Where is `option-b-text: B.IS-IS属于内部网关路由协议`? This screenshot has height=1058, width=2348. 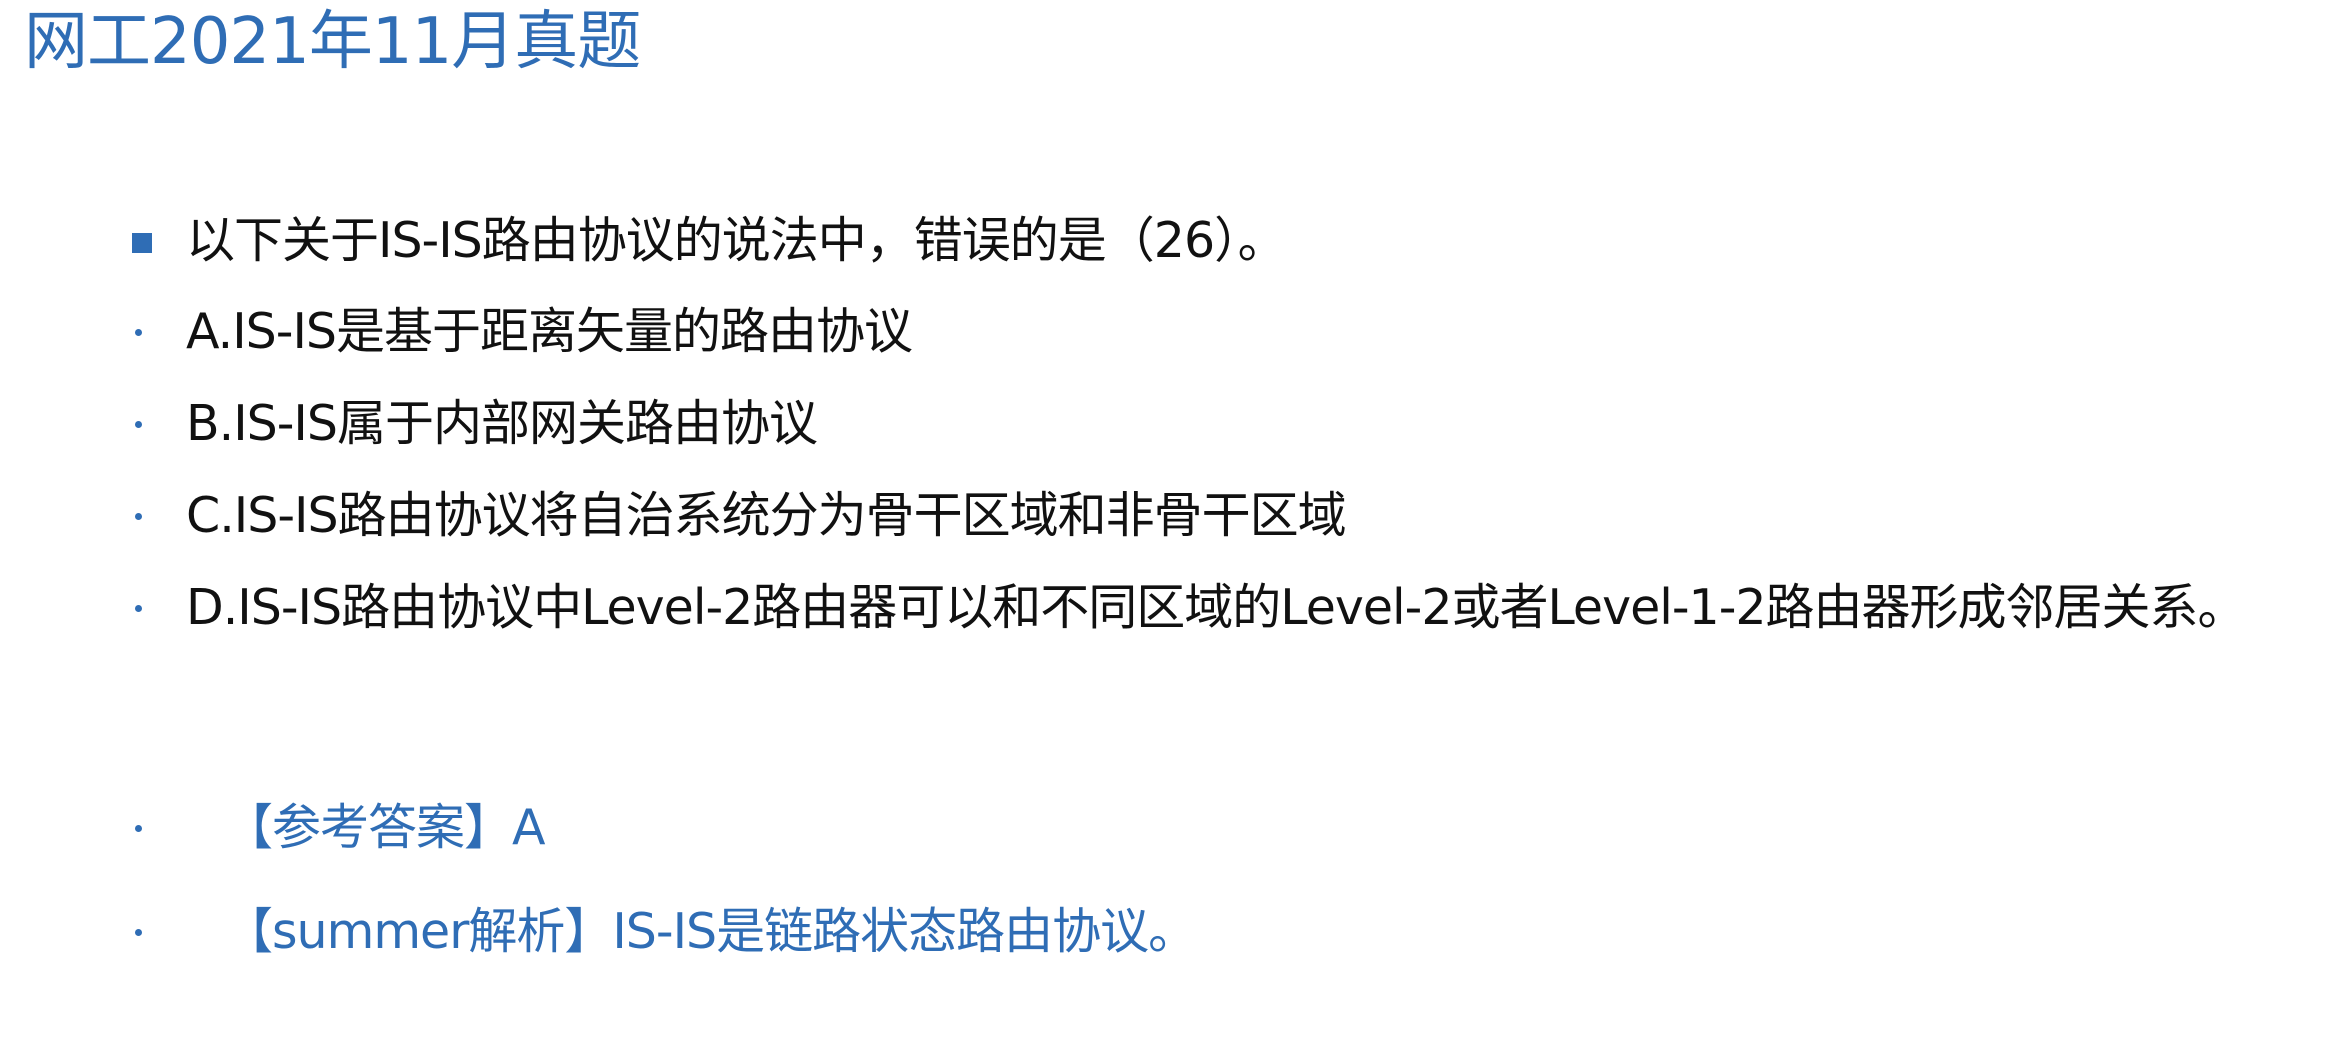
option-b-text: B.IS-IS属于内部网关路由协议 is located at coordinates (502, 423).